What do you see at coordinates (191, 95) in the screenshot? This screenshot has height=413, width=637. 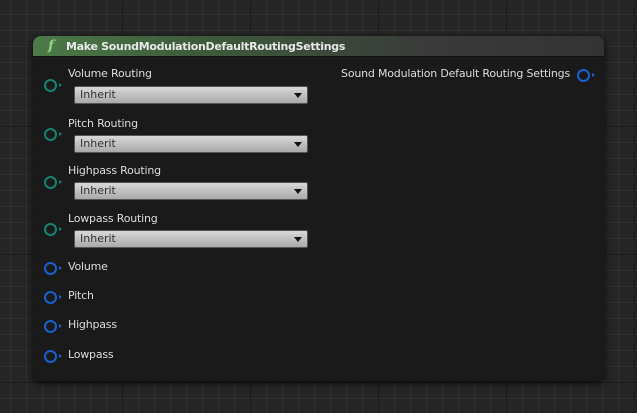 I see `volume-routing-dropdown: Inherit` at bounding box center [191, 95].